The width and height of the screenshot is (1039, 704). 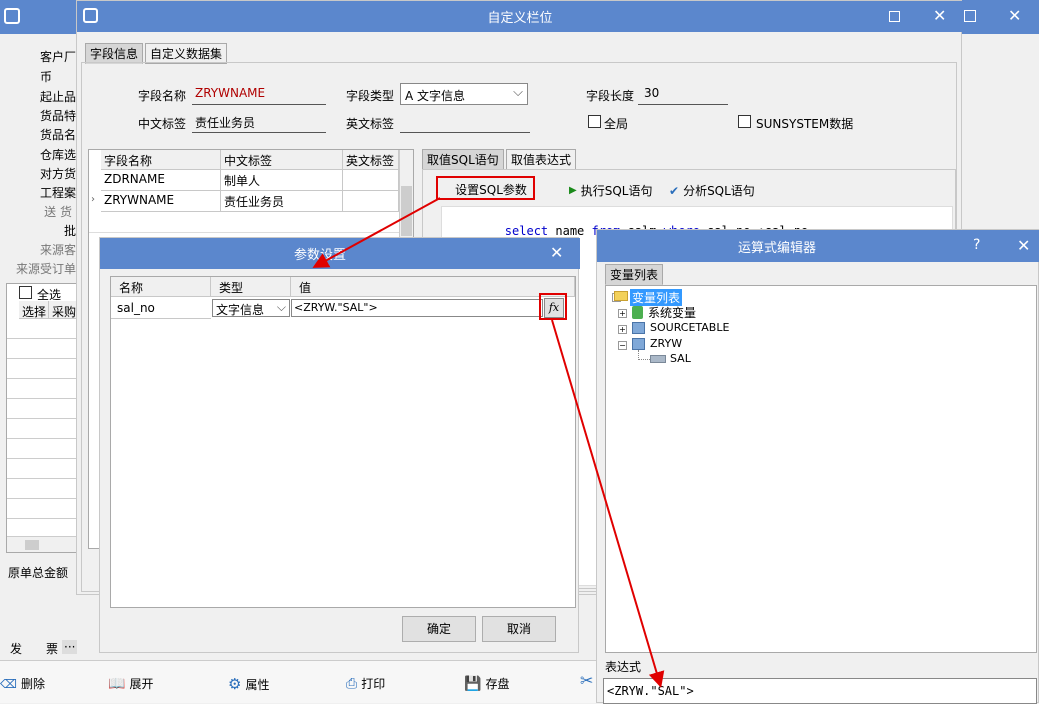 What do you see at coordinates (608, 503) in the screenshot?
I see `arrow-to-expression` at bounding box center [608, 503].